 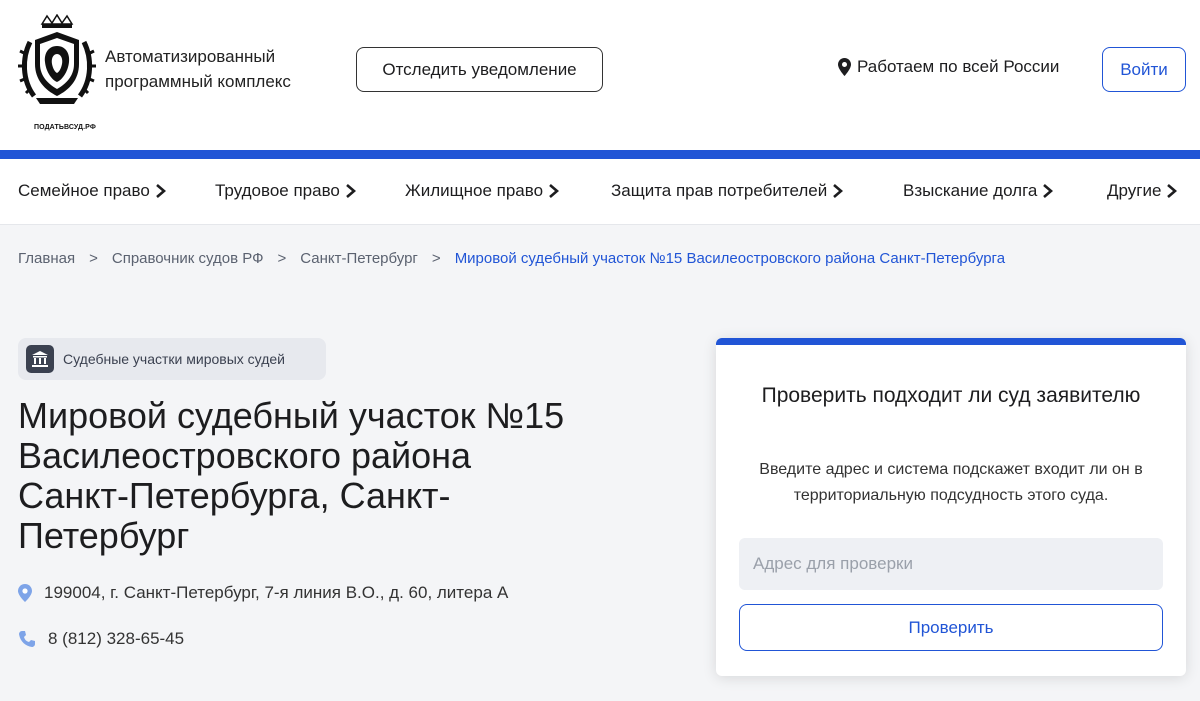 What do you see at coordinates (46, 258) in the screenshot?
I see `breadcrumb-home: Главная` at bounding box center [46, 258].